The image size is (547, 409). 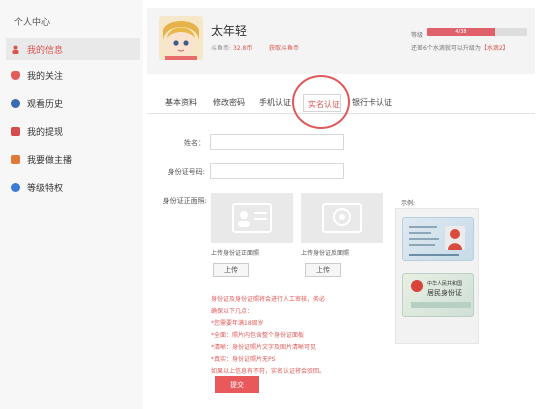 I want to click on id-back-title: 中华人民共和国, so click(x=445, y=284).